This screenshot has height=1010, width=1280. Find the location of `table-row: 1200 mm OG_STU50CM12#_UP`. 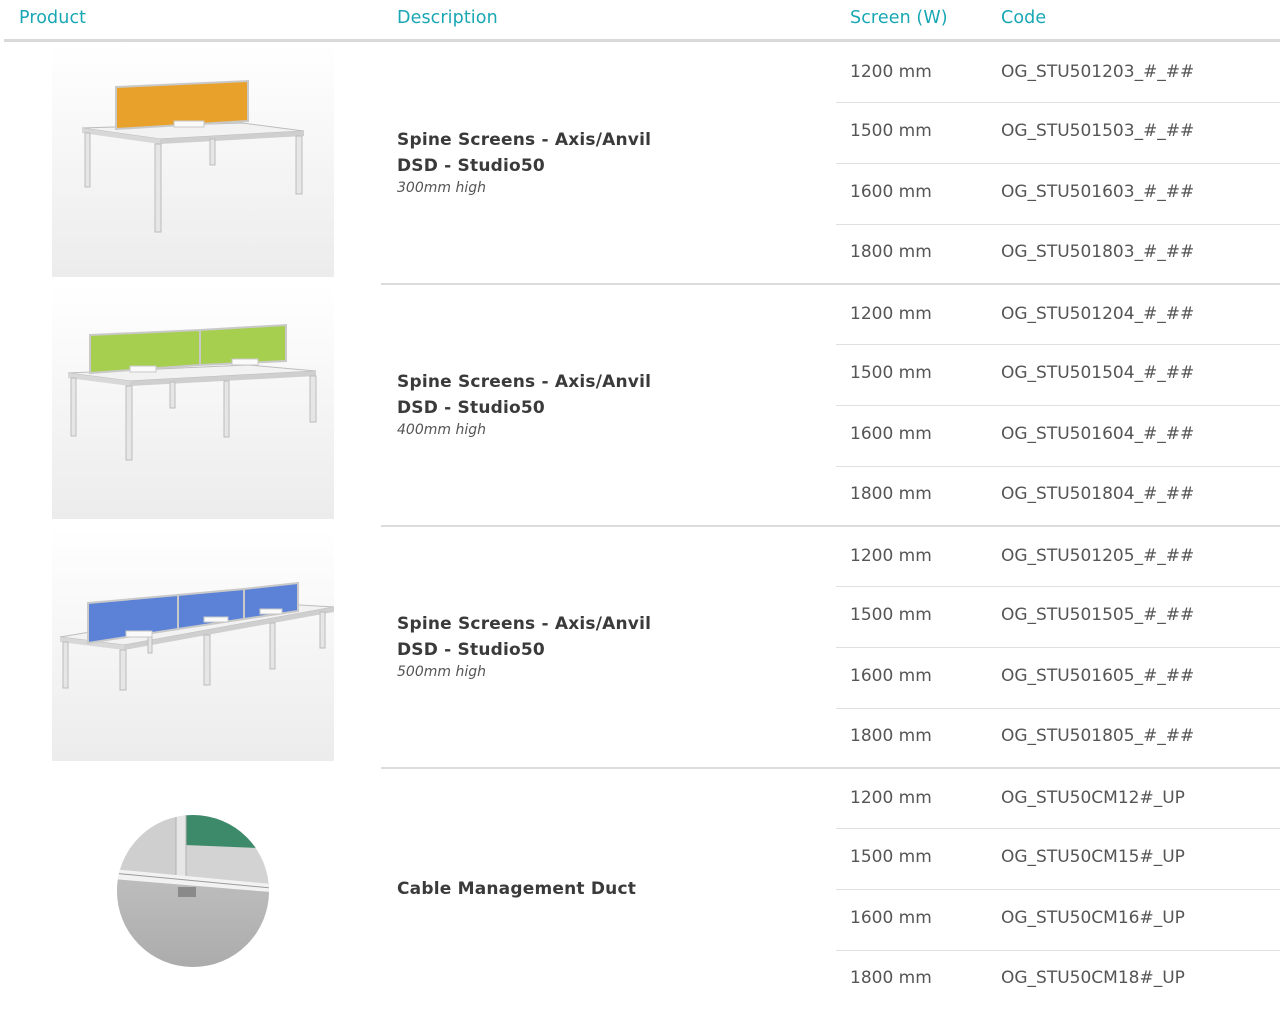

table-row: 1200 mm OG_STU50CM12#_UP is located at coordinates (1058, 800).